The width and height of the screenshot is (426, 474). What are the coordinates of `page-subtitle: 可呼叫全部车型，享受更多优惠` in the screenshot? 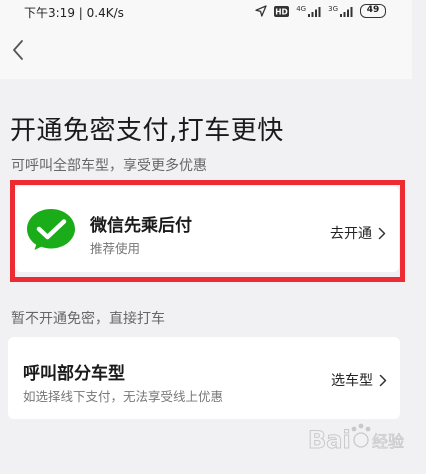 It's located at (109, 166).